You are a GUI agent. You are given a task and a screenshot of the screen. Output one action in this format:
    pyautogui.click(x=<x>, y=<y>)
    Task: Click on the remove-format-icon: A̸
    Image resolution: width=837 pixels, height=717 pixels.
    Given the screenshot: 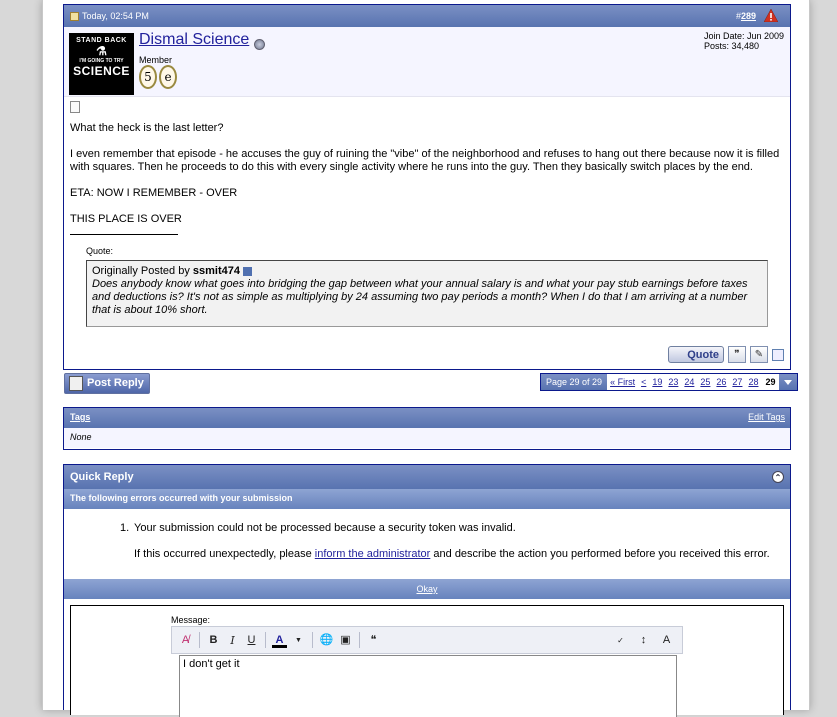 What is the action you would take?
    pyautogui.click(x=185, y=640)
    